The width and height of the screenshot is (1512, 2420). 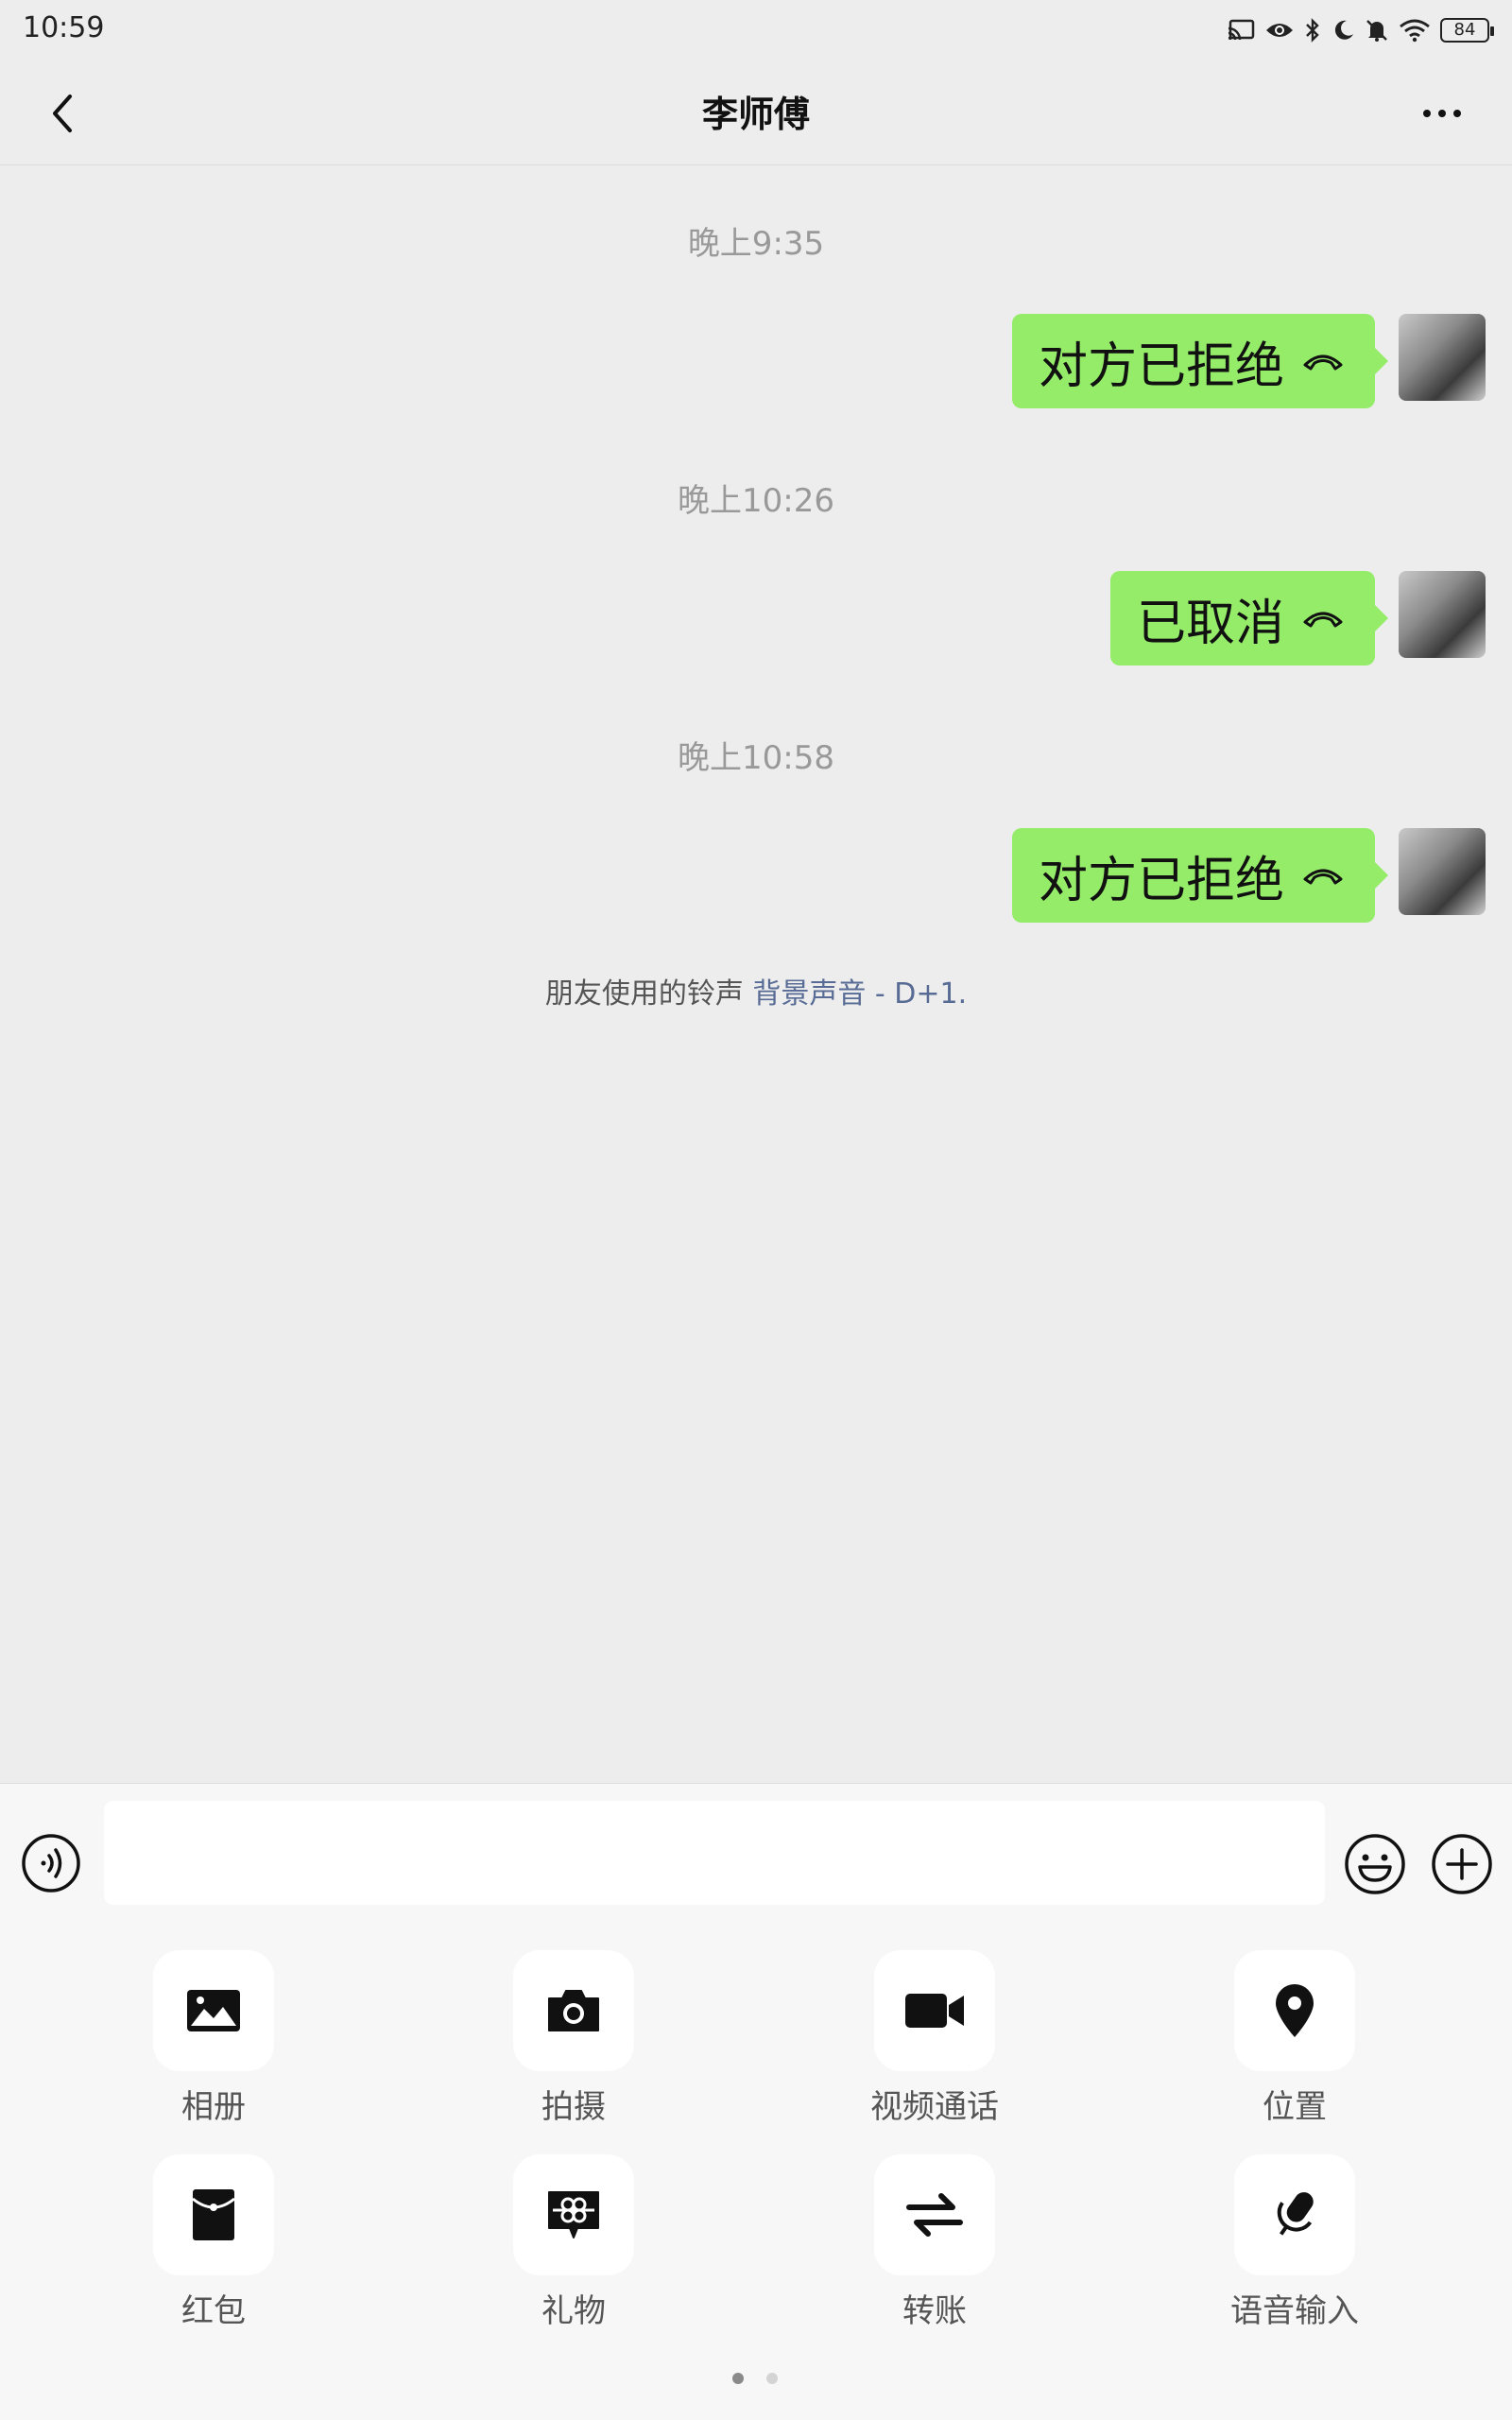 I want to click on more-dots-icon, so click(x=1442, y=113).